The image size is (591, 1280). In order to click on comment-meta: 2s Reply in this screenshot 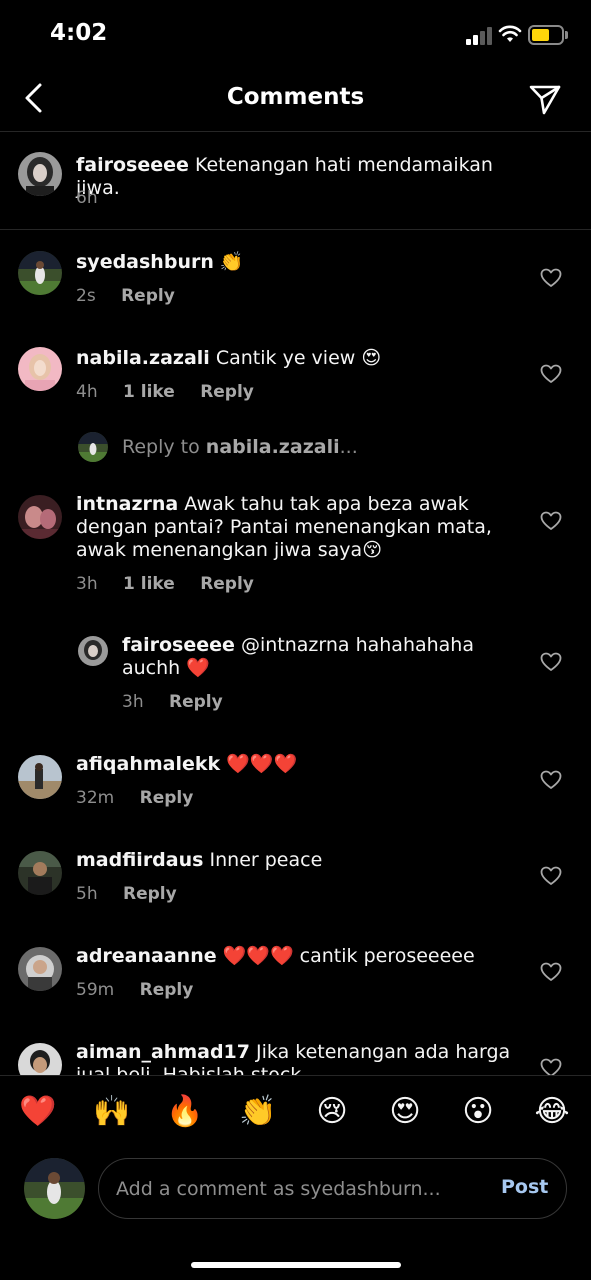, I will do `click(135, 296)`.